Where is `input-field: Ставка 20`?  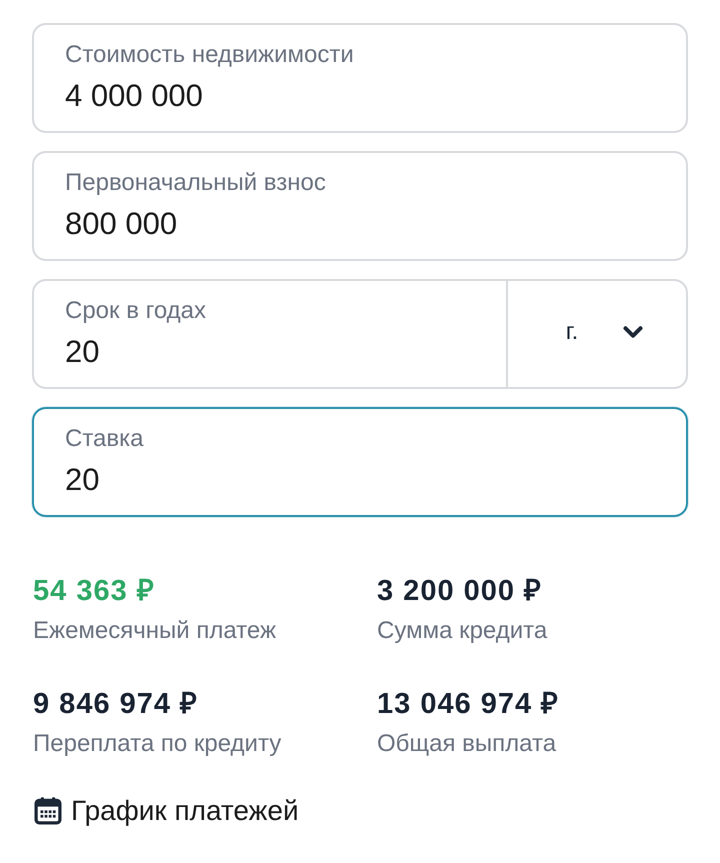
input-field: Ставка 20 is located at coordinates (360, 462).